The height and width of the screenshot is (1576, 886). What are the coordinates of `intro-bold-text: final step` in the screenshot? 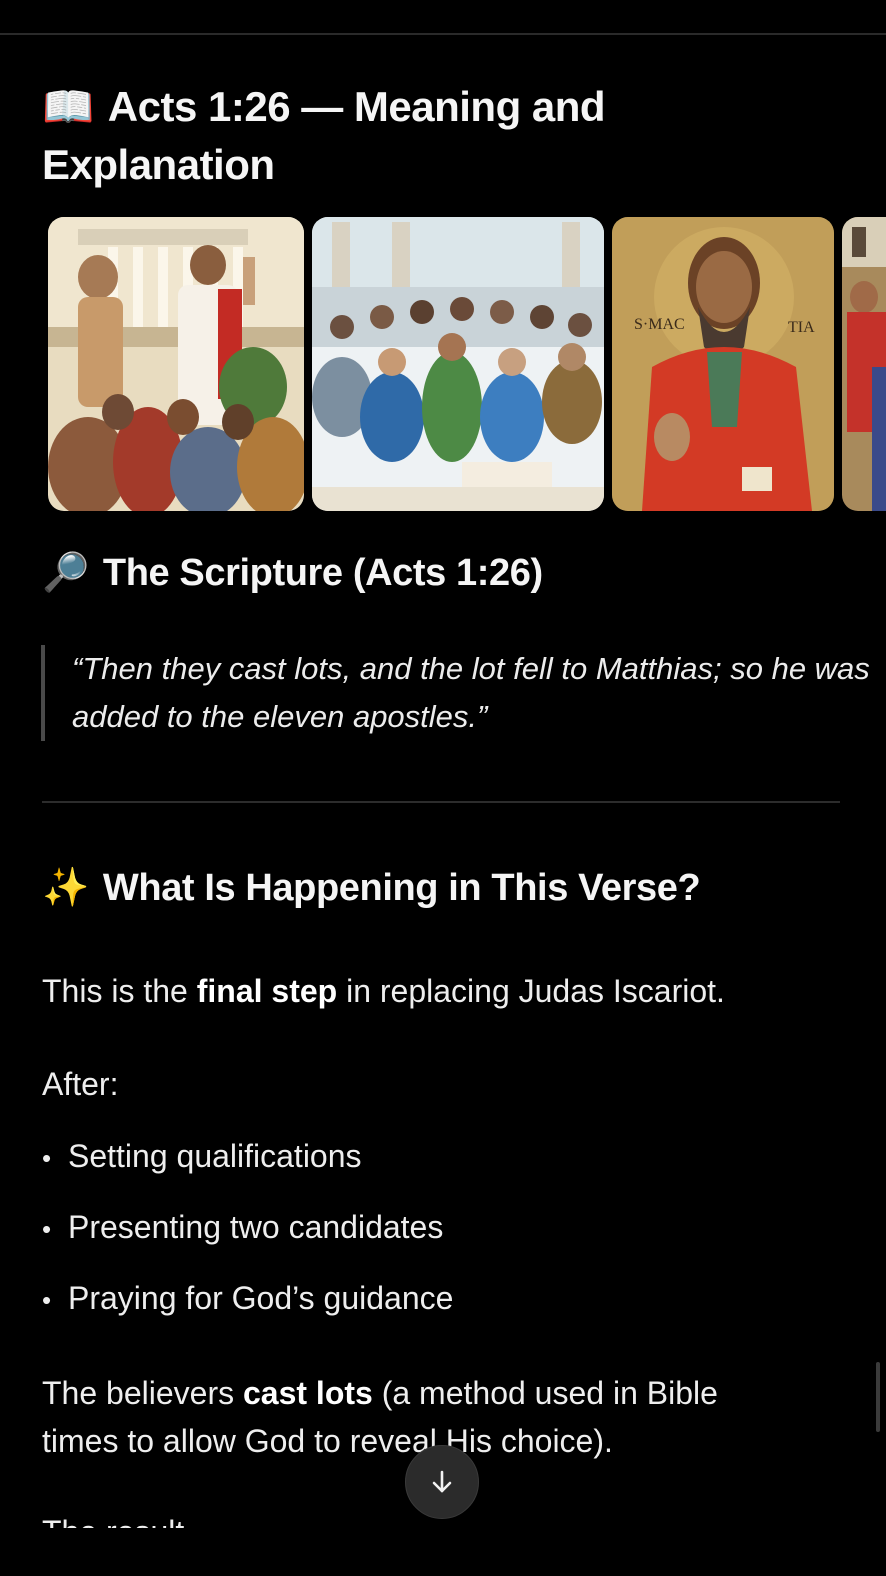 It's located at (267, 991).